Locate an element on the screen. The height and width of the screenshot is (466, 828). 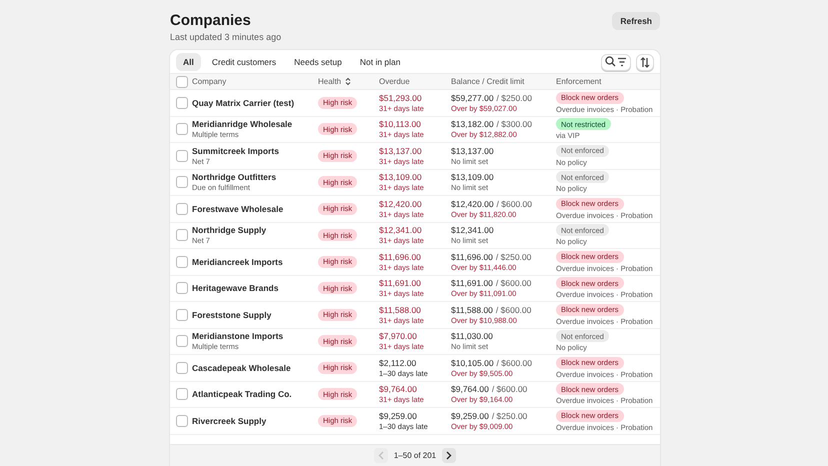
balance-amount: $59,277.00 is located at coordinates (472, 97).